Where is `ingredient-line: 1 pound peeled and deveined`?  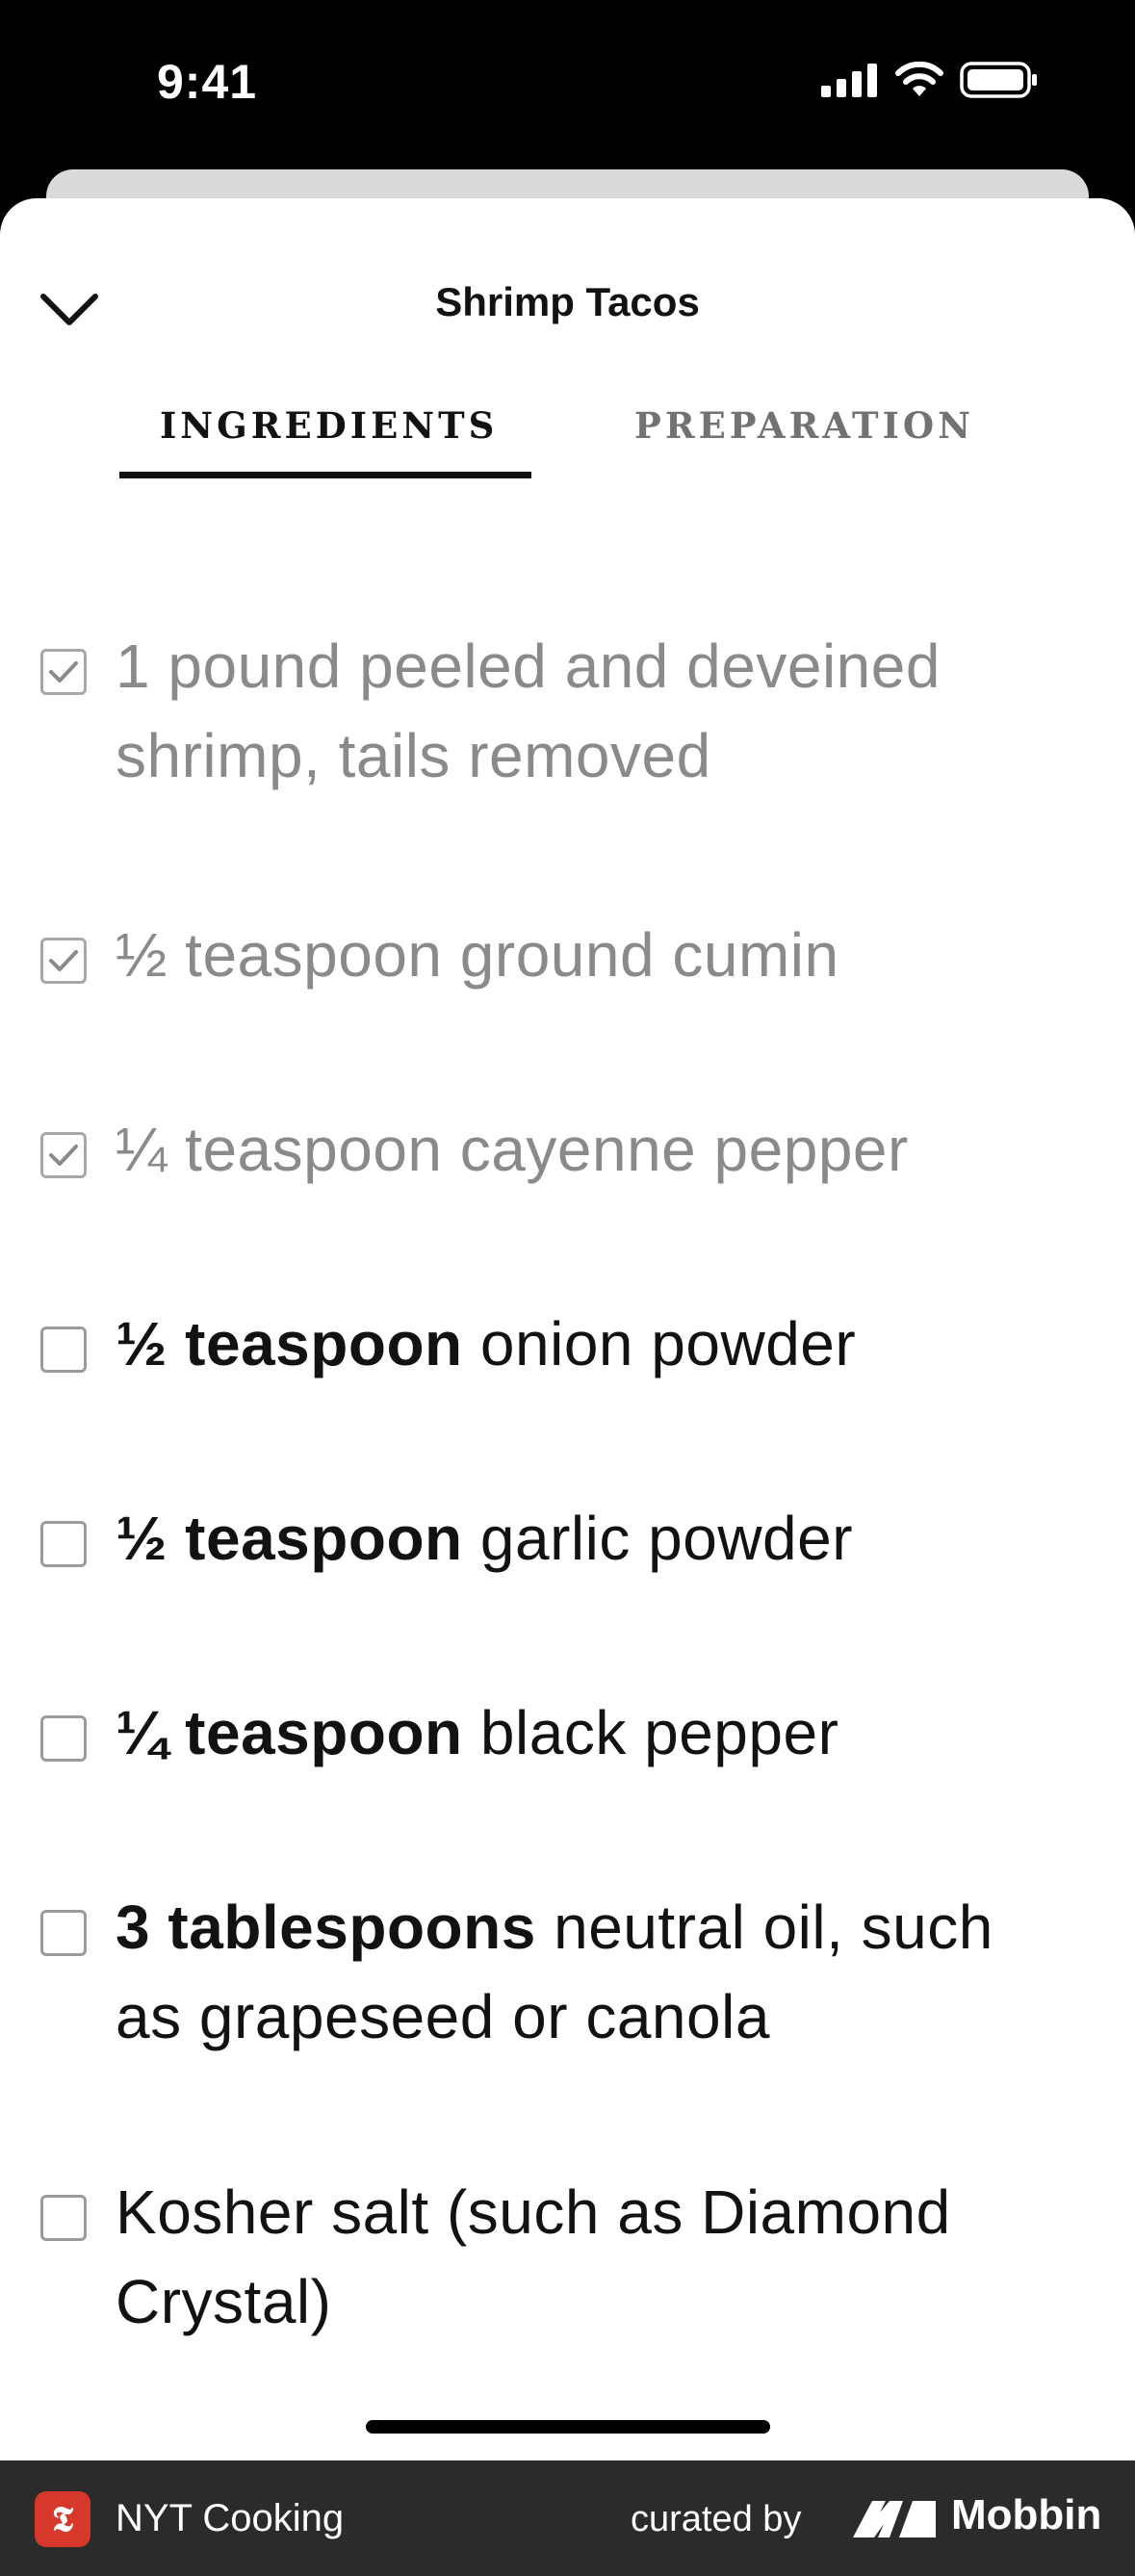 ingredient-line: 1 pound peeled and deveined is located at coordinates (602, 667).